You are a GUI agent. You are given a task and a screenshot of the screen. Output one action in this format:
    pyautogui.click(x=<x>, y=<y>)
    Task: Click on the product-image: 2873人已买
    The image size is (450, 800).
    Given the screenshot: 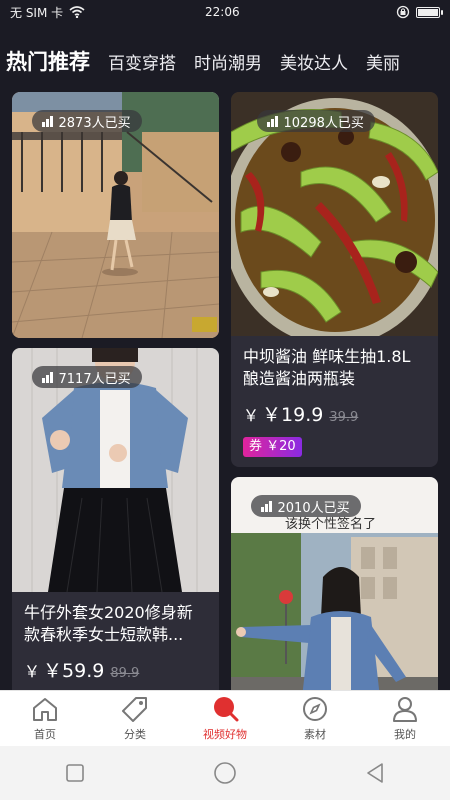 What is the action you would take?
    pyautogui.click(x=115, y=215)
    